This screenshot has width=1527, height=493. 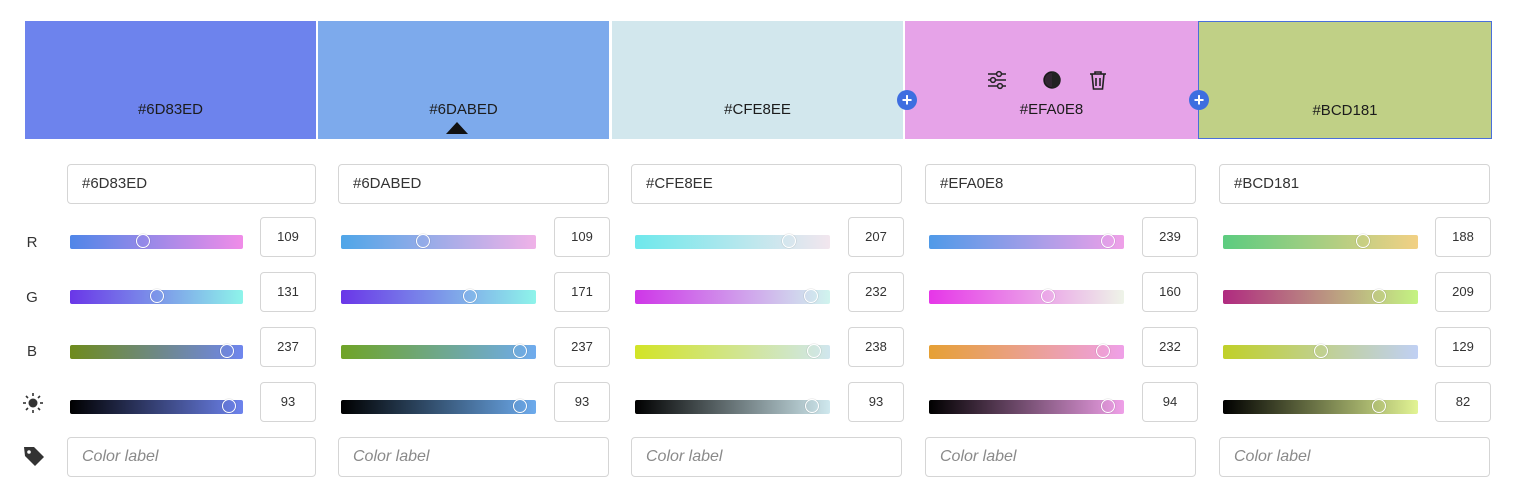 I want to click on green-value-input: 131, so click(x=288, y=292).